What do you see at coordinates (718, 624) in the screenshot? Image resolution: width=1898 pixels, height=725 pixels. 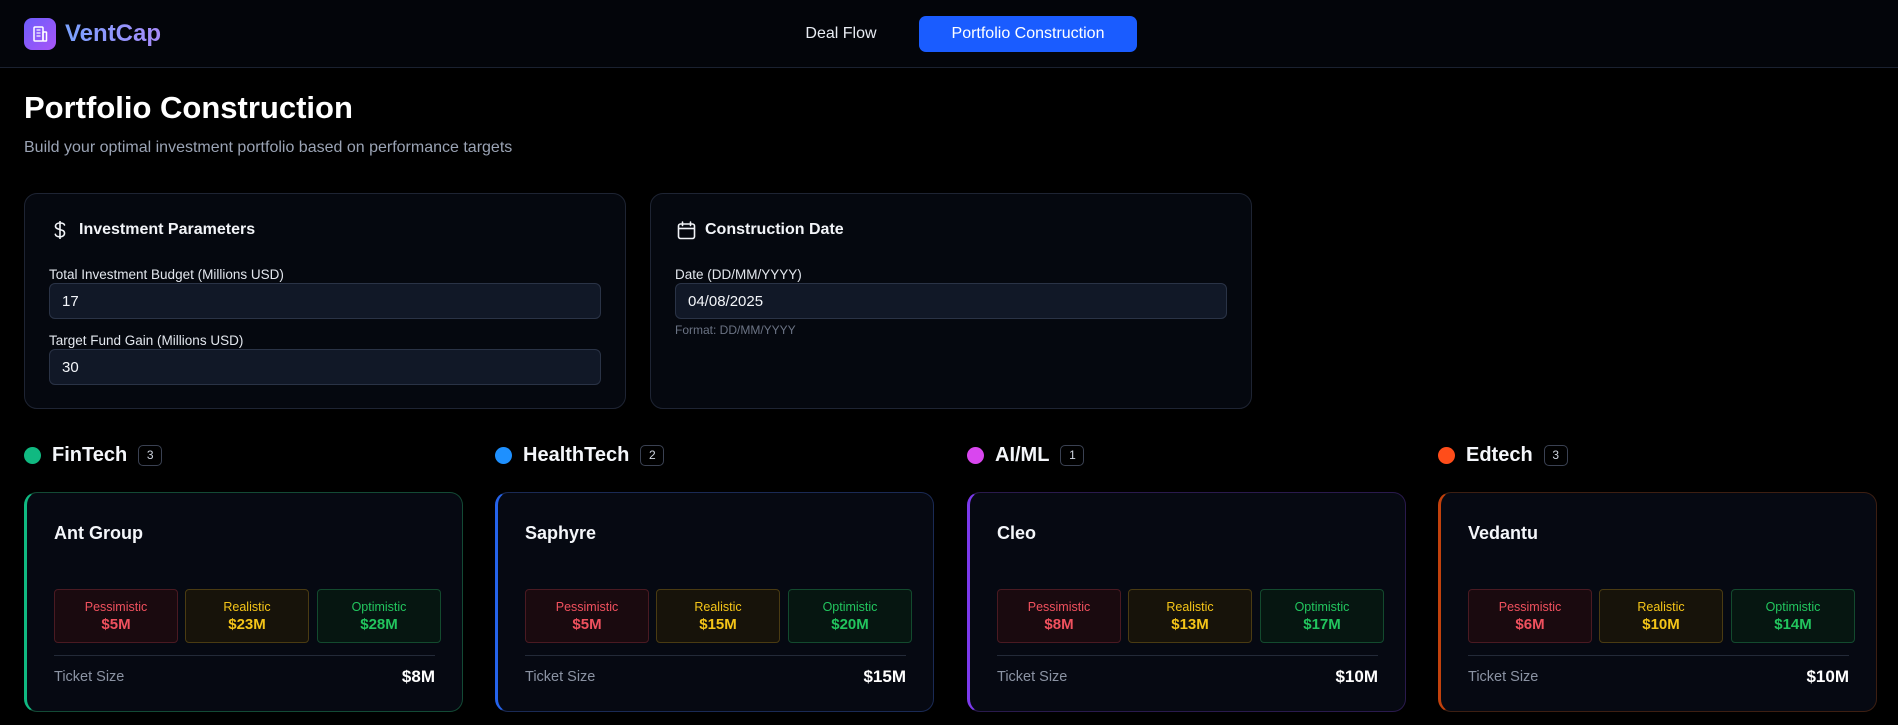 I see `realistic-value: $15M` at bounding box center [718, 624].